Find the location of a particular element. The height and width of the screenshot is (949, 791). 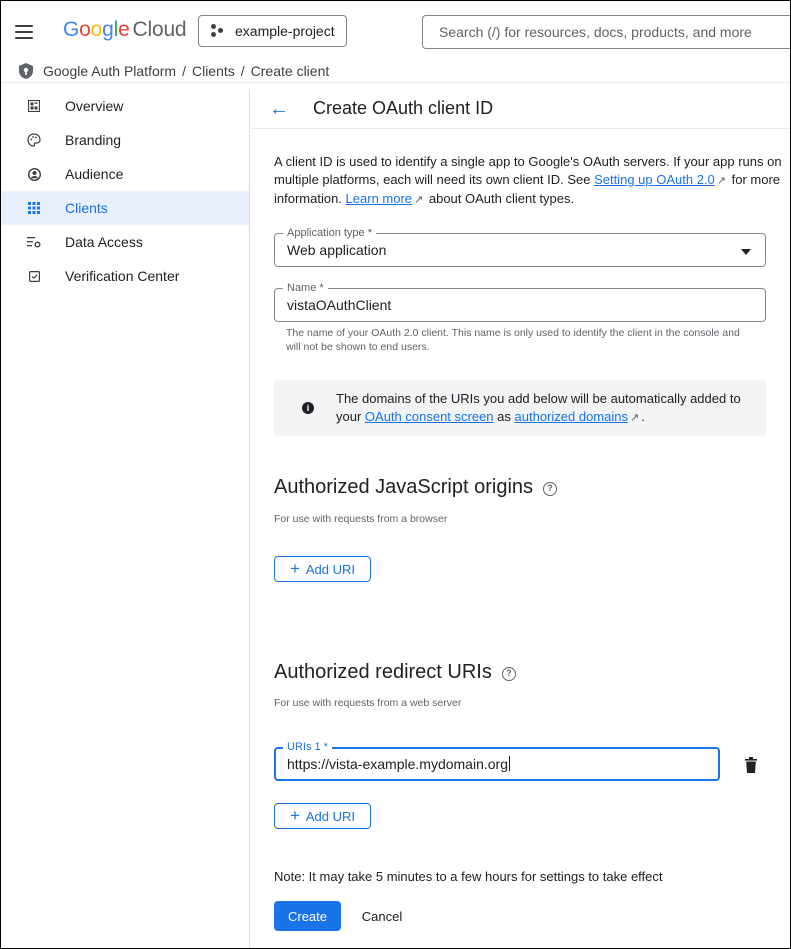

redirect-uris-title: Authorized redirect URIs? is located at coordinates (395, 672).